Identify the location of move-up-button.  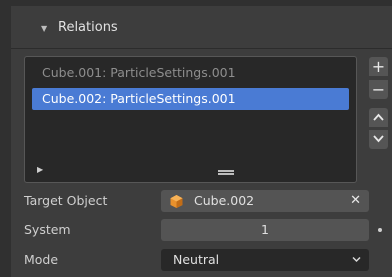
(378, 117).